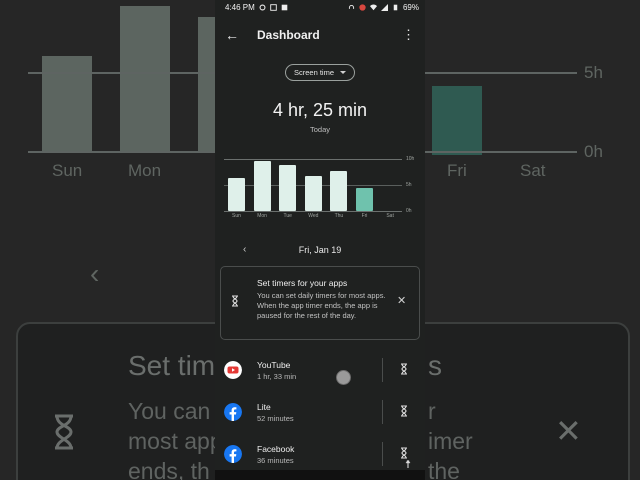 This screenshot has width=640, height=480. I want to click on gridline-10h, so click(313, 159).